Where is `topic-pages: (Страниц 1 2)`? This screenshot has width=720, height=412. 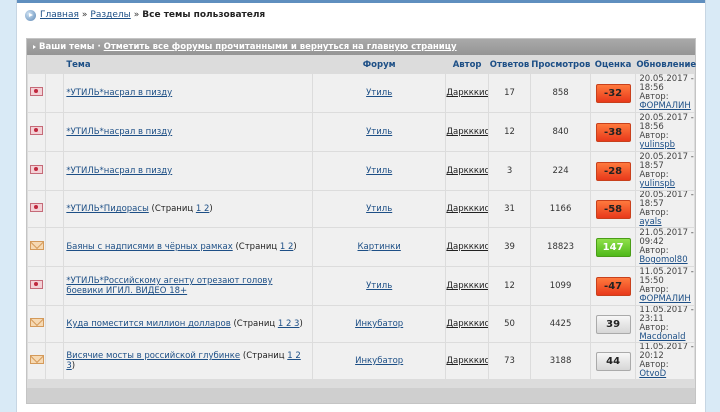
topic-pages: (Страниц 1 2) is located at coordinates (182, 209).